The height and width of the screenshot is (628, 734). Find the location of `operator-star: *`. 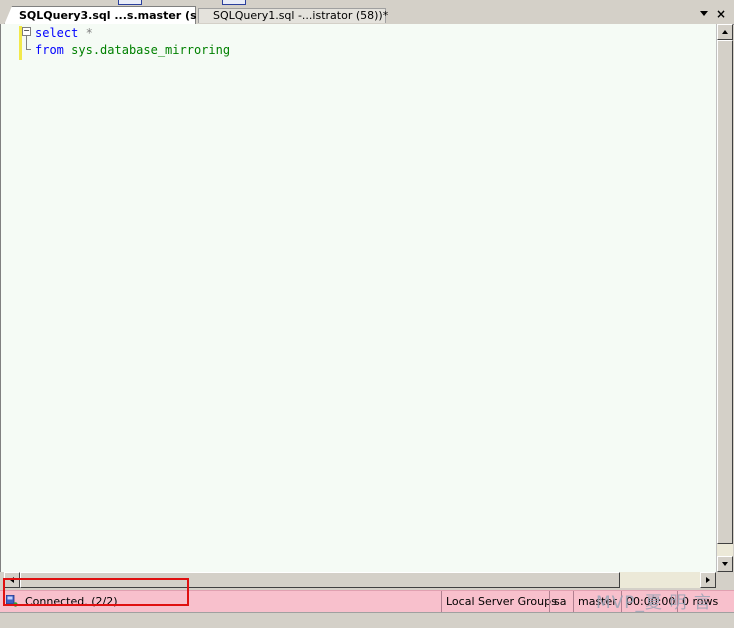

operator-star: * is located at coordinates (89, 33).